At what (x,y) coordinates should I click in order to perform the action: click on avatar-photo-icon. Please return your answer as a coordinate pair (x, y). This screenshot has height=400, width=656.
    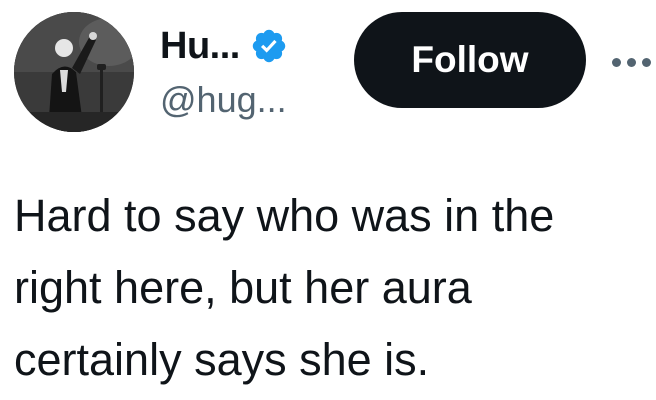
    Looking at the image, I should click on (74, 72).